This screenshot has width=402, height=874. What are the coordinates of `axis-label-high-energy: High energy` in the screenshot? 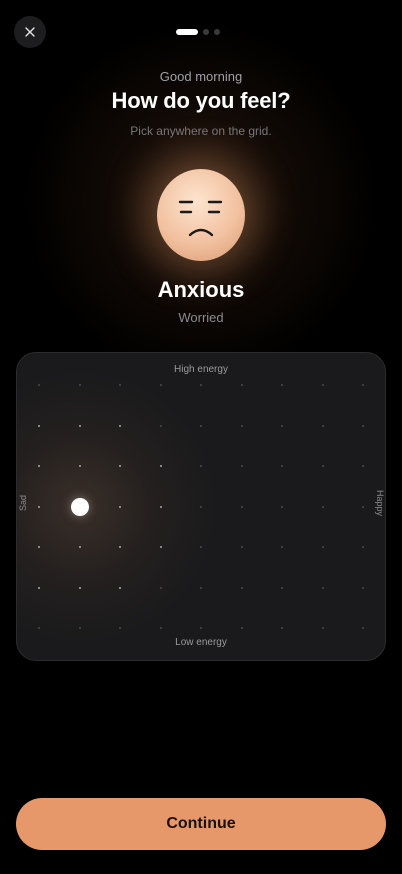 It's located at (201, 369).